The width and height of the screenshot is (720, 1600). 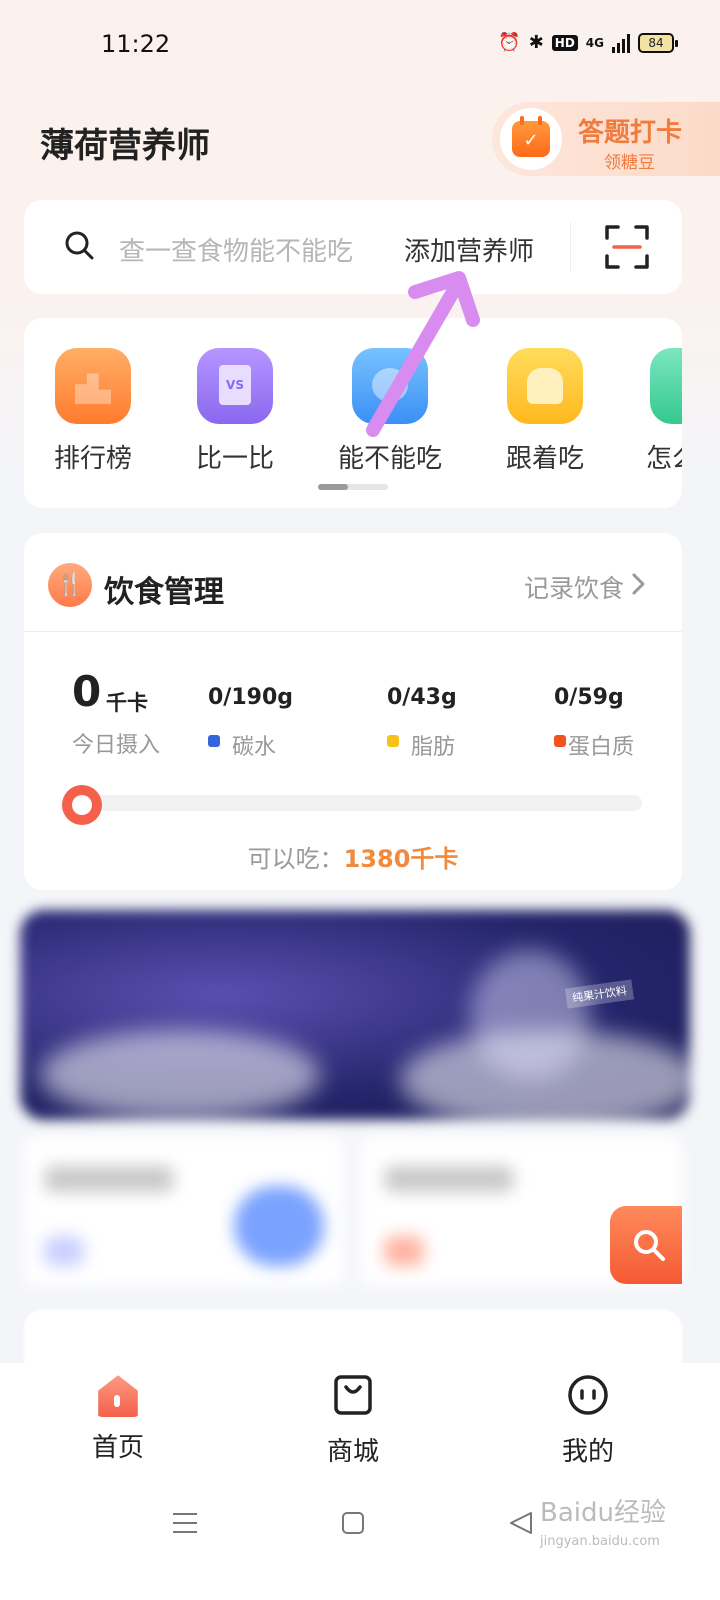 I want to click on shortcut-follow-eat: 跟着吃, so click(x=545, y=411).